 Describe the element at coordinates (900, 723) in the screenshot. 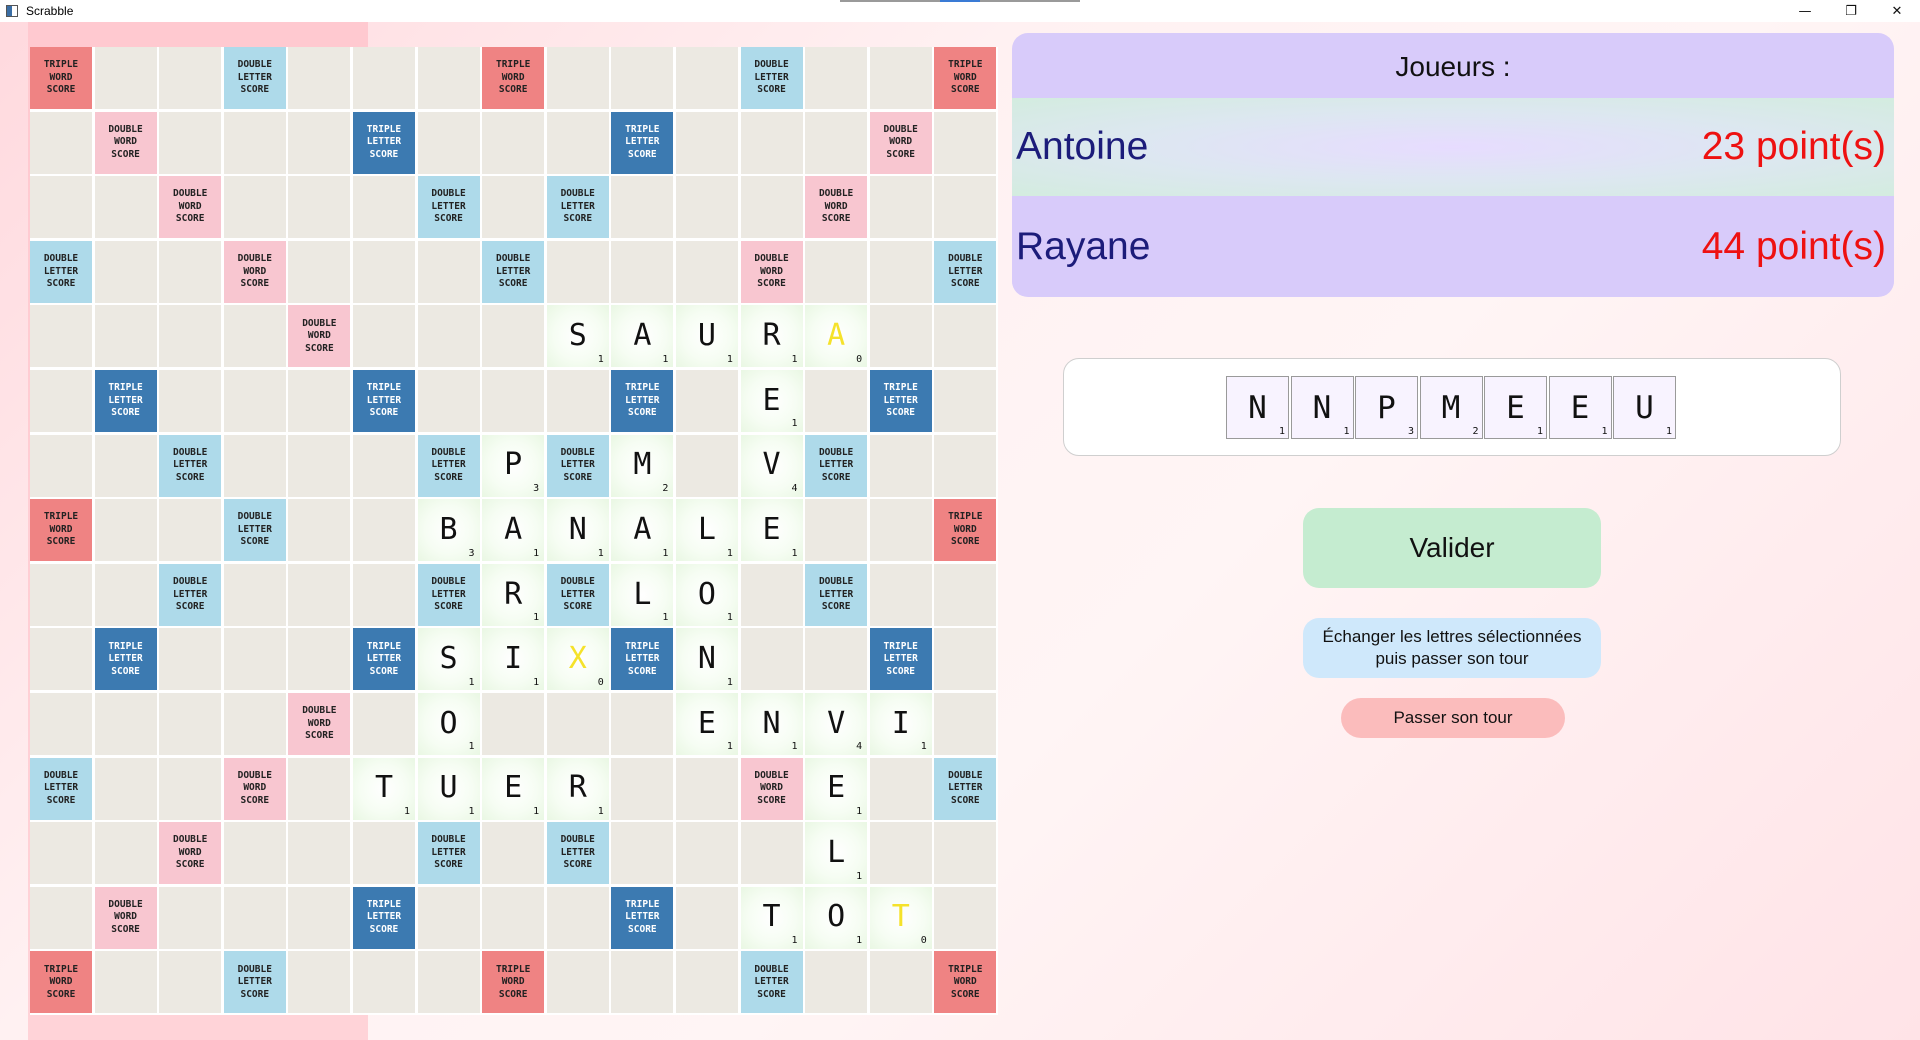

I see `board-tile: I1` at that location.